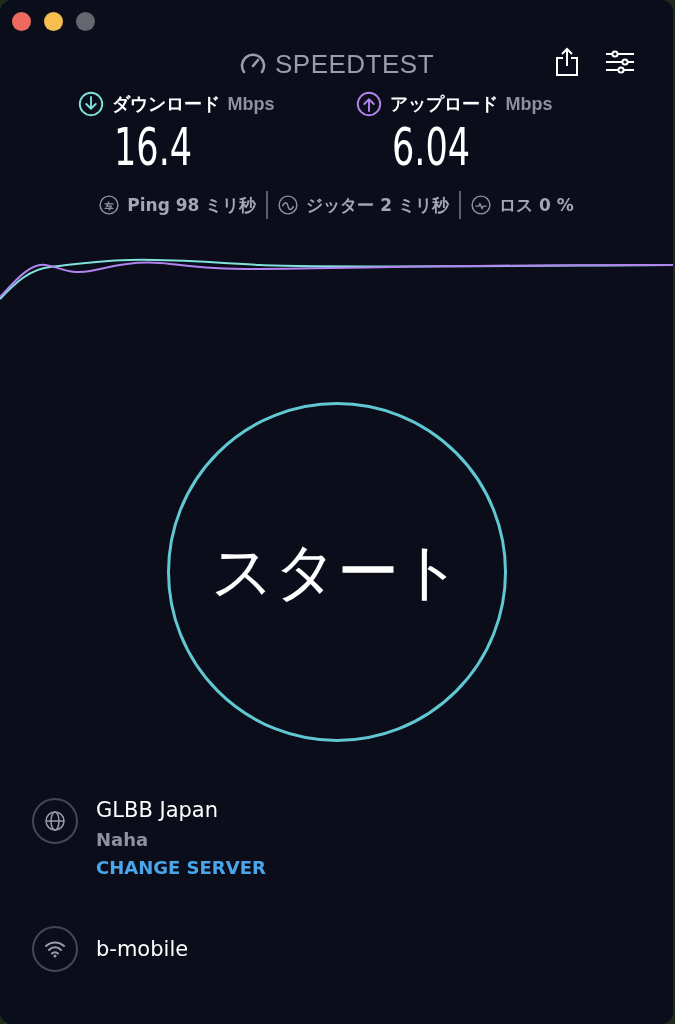  Describe the element at coordinates (158, 810) in the screenshot. I see `server-name: GLBB Japan` at that location.